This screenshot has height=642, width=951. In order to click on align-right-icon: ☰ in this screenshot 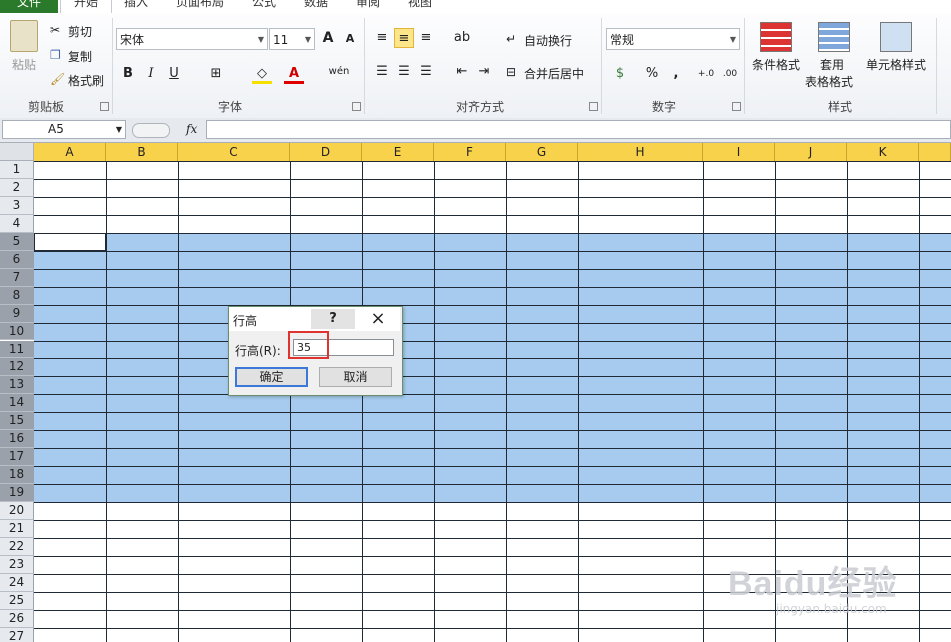, I will do `click(426, 72)`.